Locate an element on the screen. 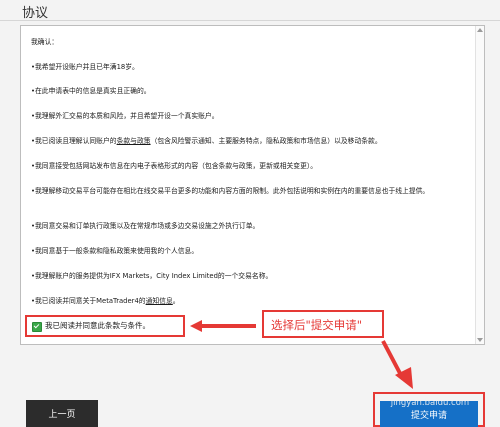 This screenshot has height=427, width=500. instruction-text: 选择后"提交申请" is located at coordinates (317, 325).